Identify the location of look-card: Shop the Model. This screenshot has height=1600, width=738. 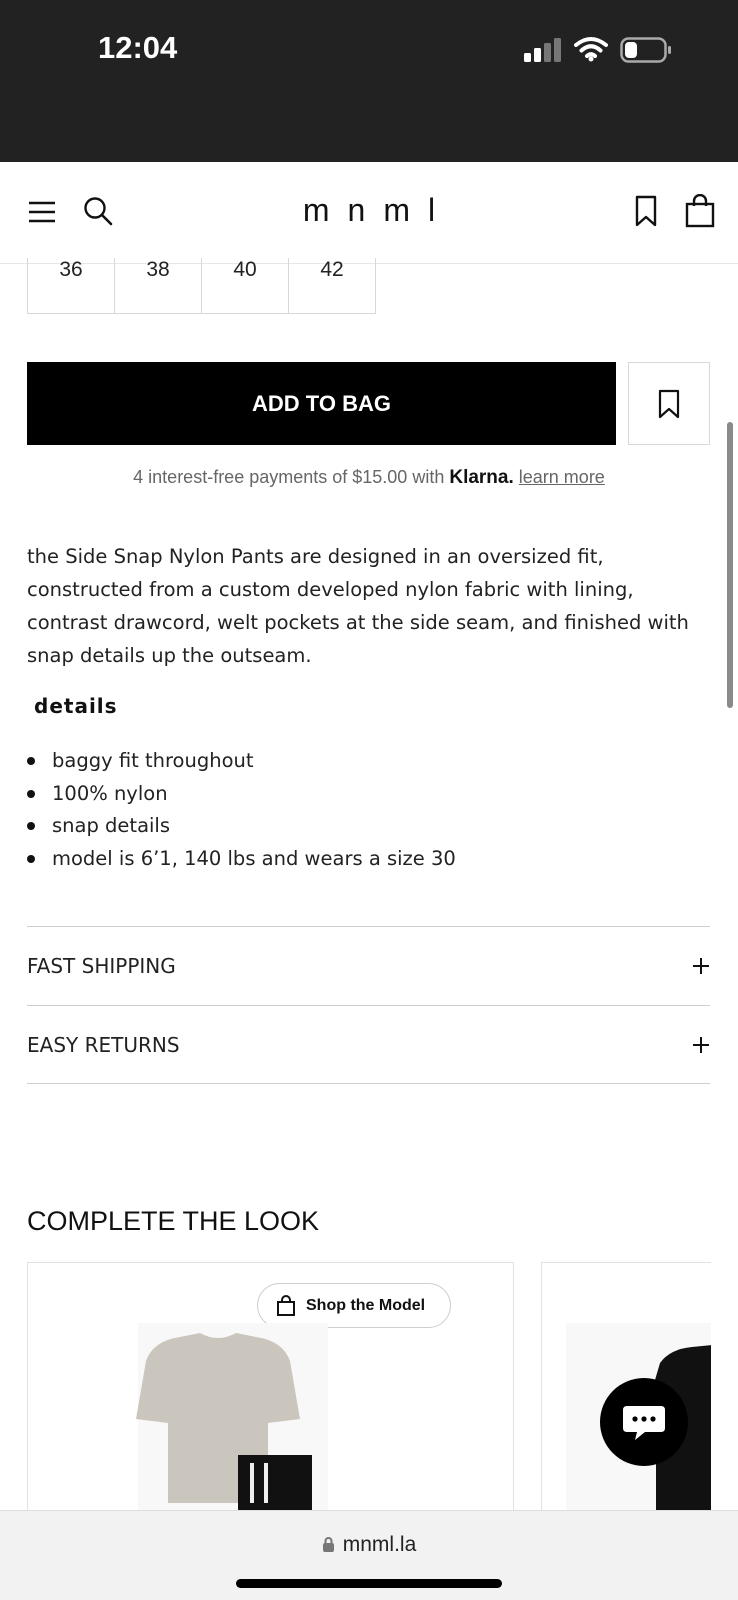
(270, 1392).